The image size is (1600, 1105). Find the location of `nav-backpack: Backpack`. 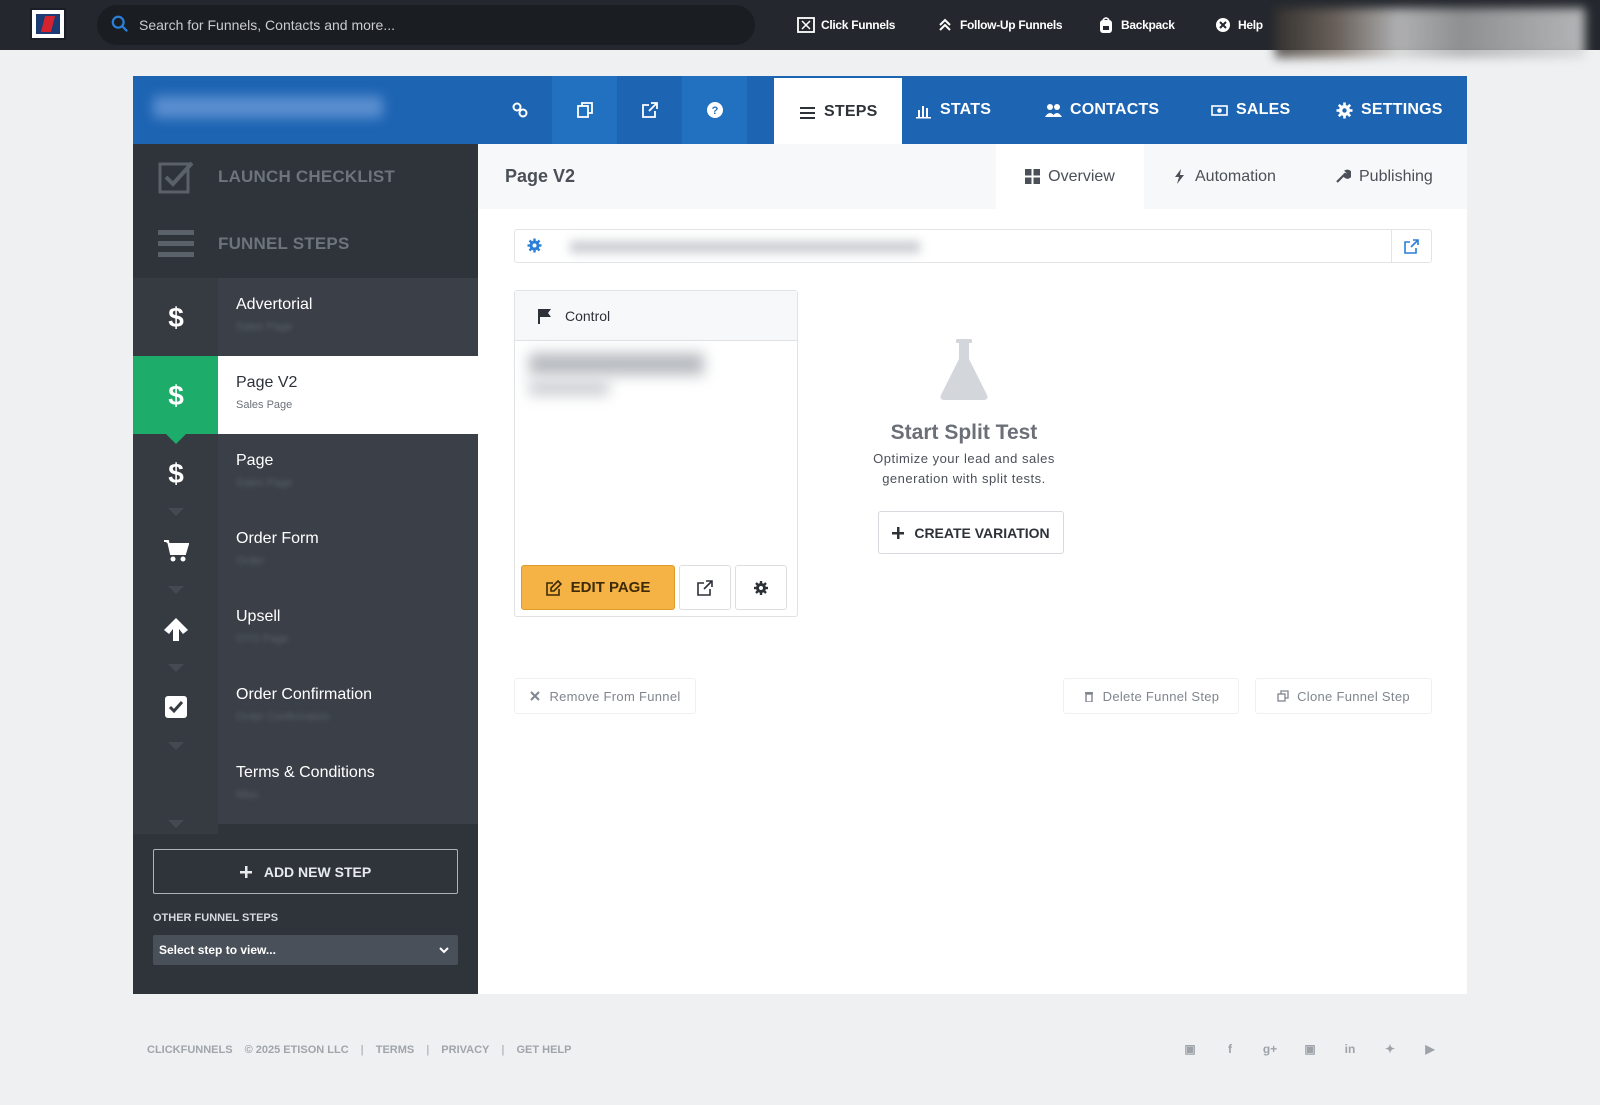

nav-backpack: Backpack is located at coordinates (1136, 25).